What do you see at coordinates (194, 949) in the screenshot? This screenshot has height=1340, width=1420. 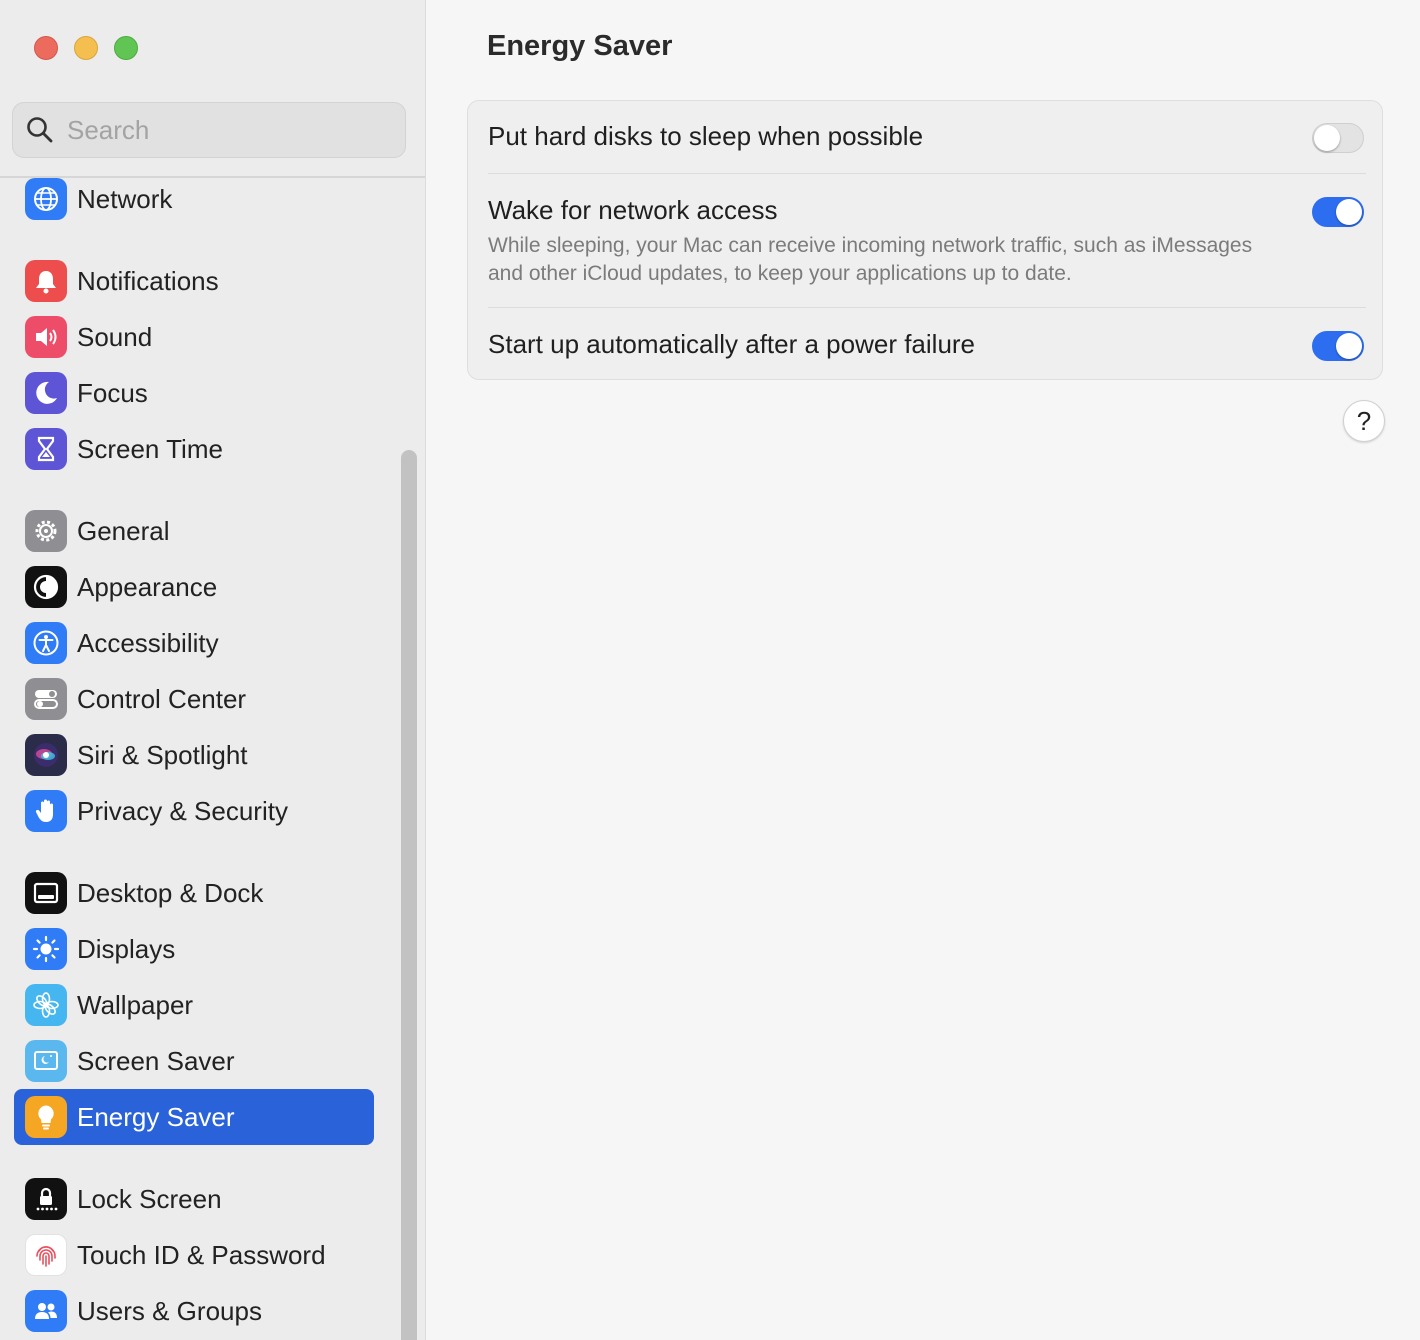 I see `sidebar-item-displays: Displays` at bounding box center [194, 949].